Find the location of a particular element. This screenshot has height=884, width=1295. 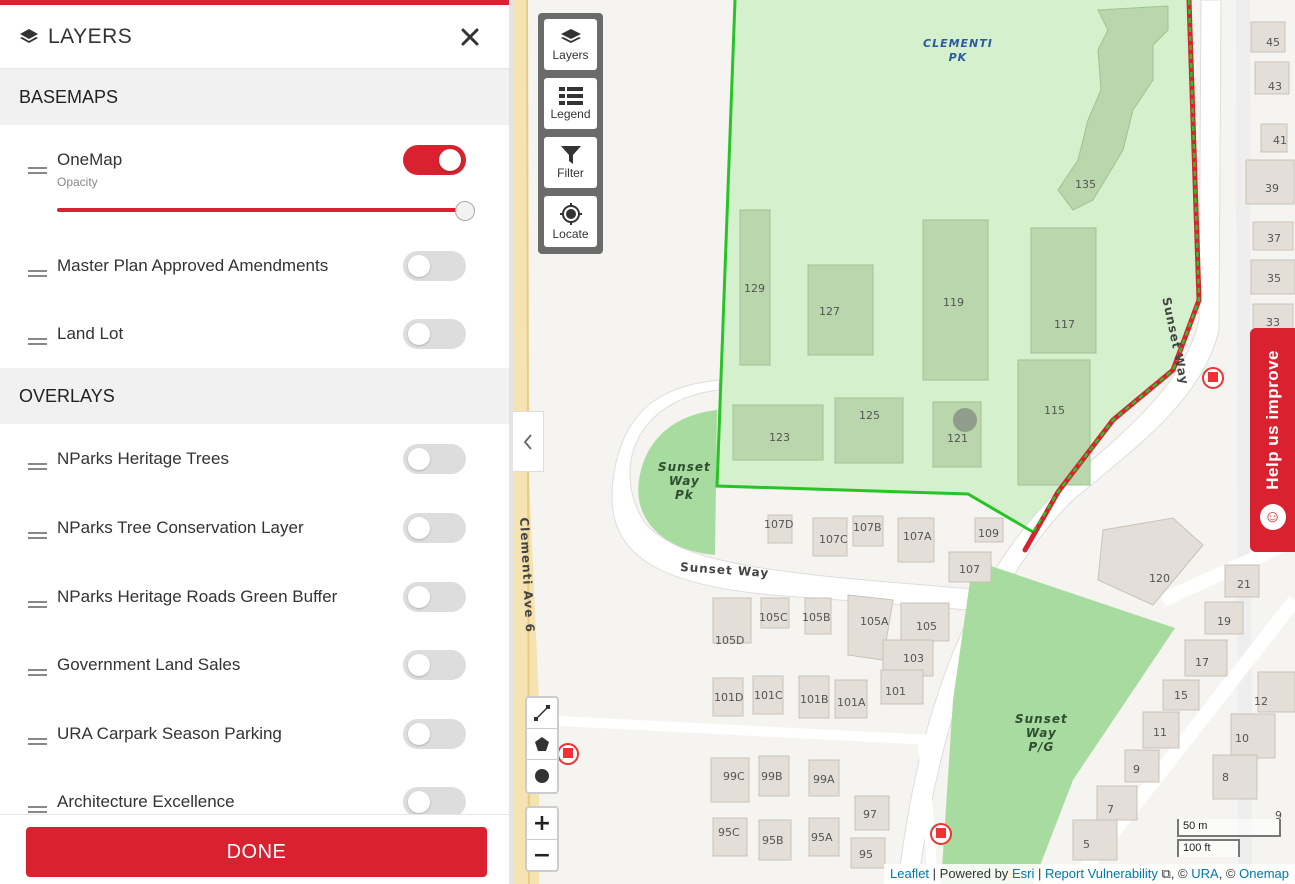

park-label-sunset-way-pg: Sunset Way P/G is located at coordinates (1041, 733).